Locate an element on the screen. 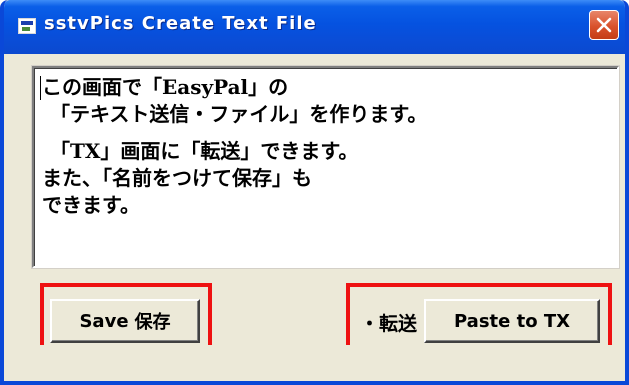 The width and height of the screenshot is (629, 385). text-line: 「TX」画面に「転送」できます。 is located at coordinates (204, 151).